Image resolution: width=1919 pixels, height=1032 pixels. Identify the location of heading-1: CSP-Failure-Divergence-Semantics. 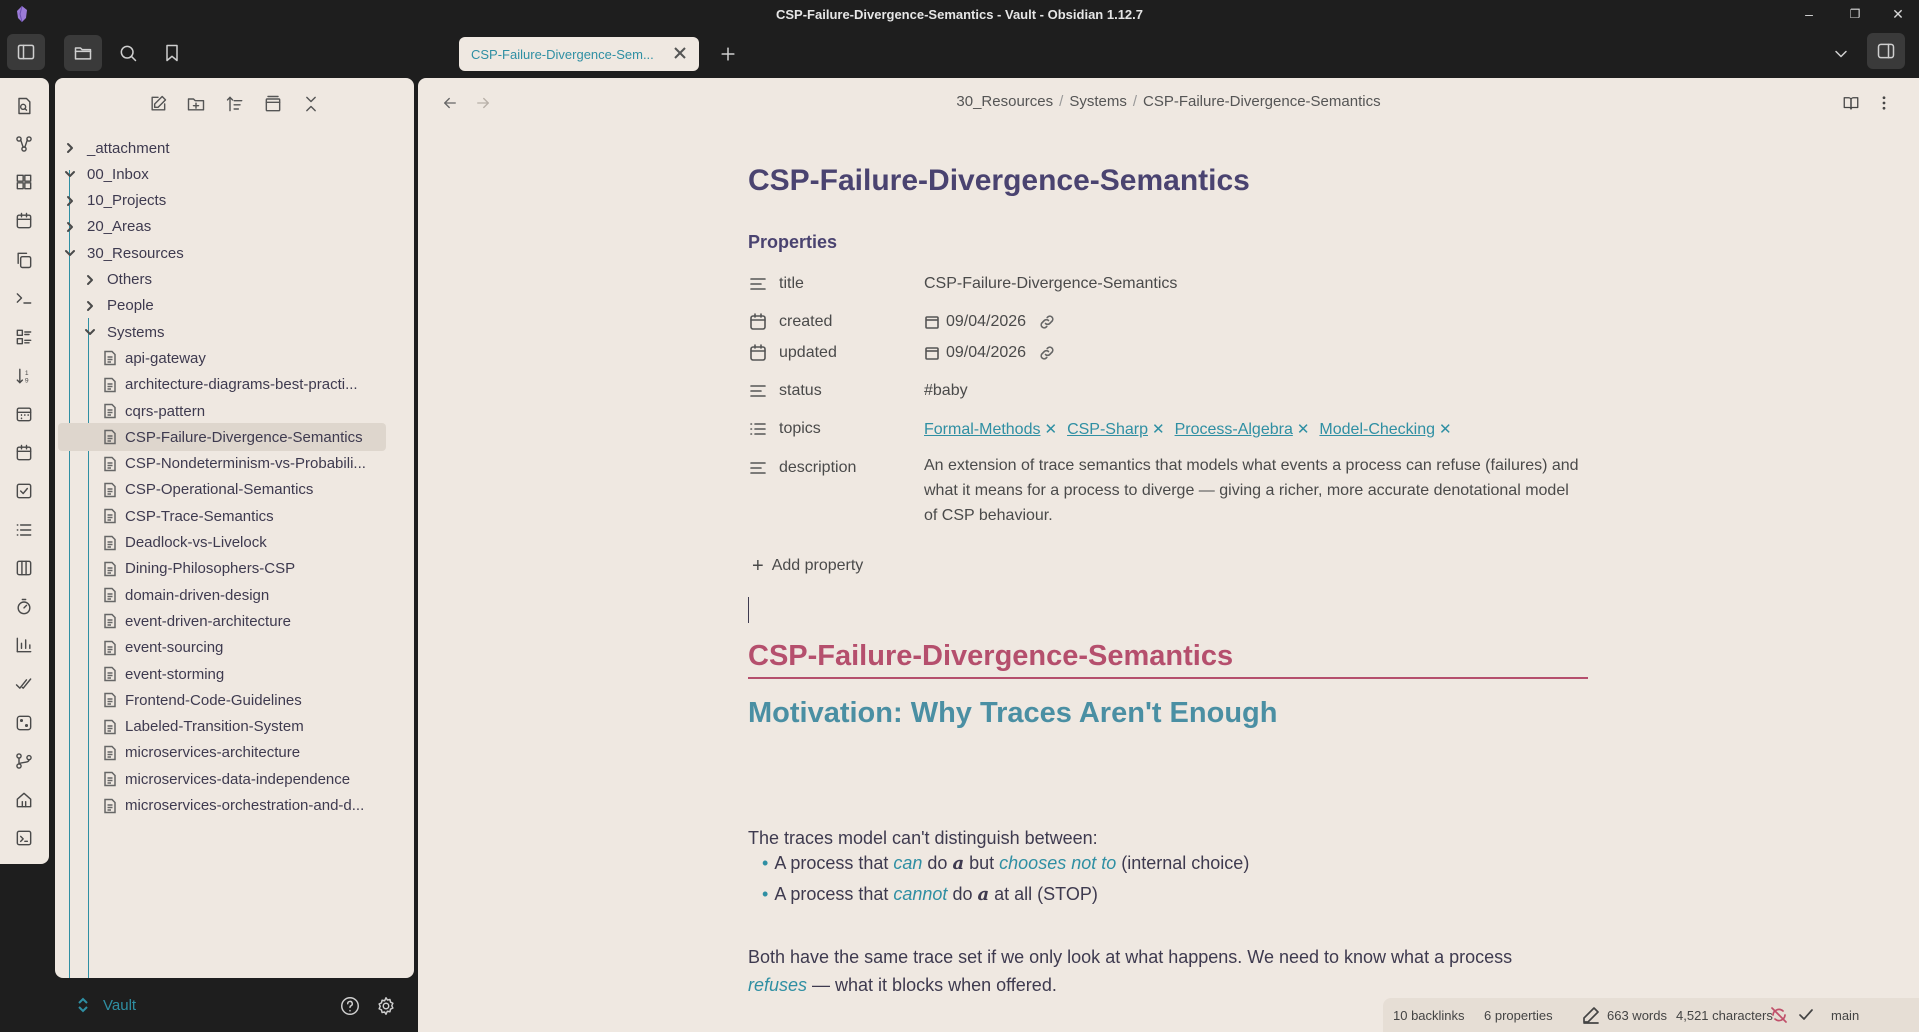
(1168, 659).